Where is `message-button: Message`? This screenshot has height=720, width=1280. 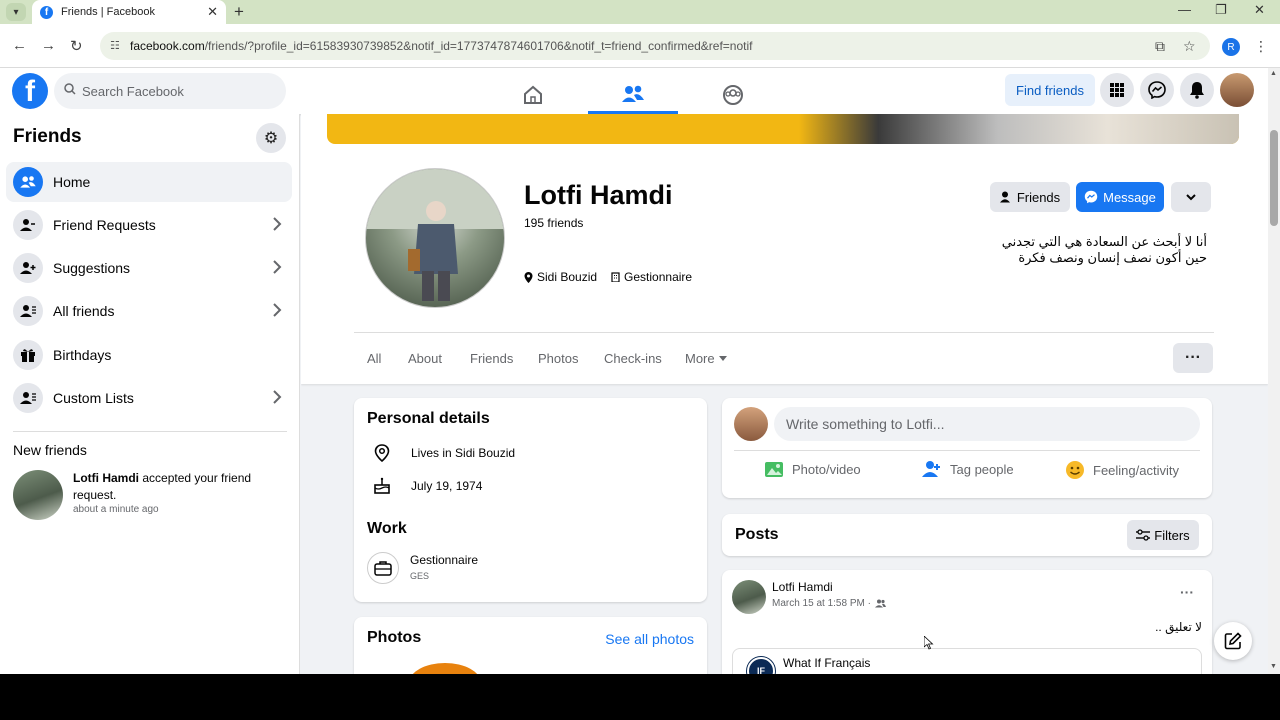 message-button: Message is located at coordinates (1120, 197).